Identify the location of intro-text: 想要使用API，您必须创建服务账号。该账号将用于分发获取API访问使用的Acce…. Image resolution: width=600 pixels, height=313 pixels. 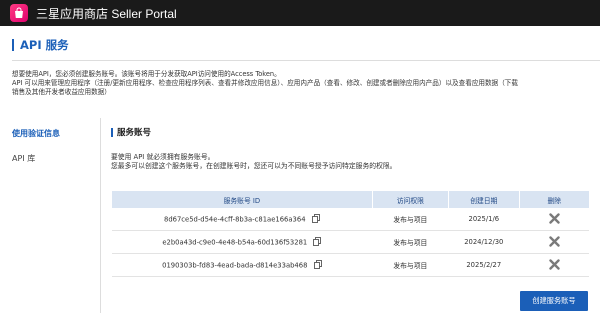
(306, 84).